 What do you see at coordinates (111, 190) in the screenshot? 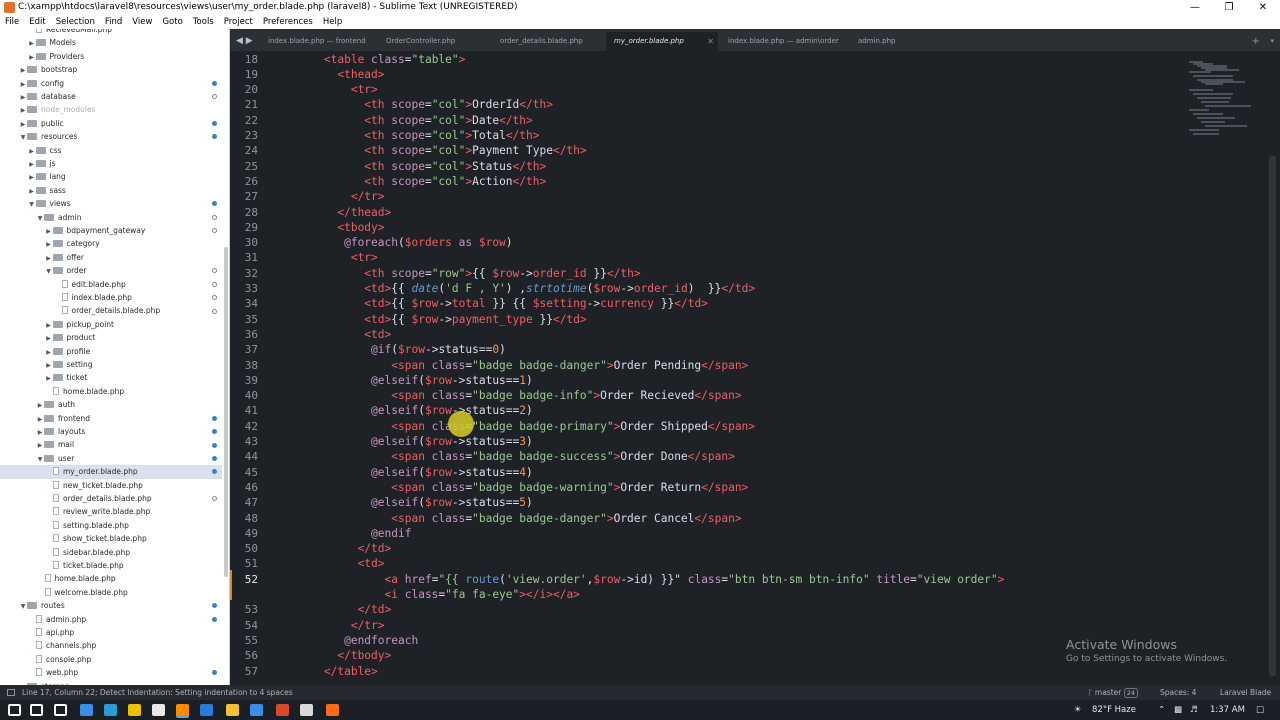
I see `sidebar-folder-sass: ▶ sass` at bounding box center [111, 190].